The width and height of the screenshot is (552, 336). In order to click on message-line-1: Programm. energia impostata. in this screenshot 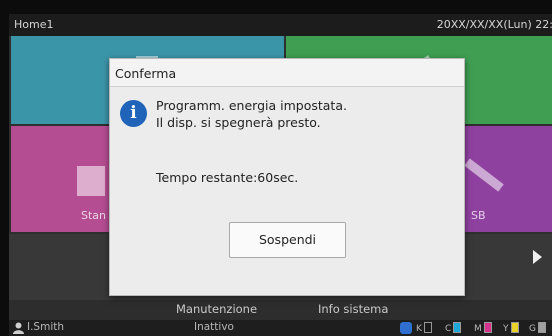, I will do `click(251, 105)`.